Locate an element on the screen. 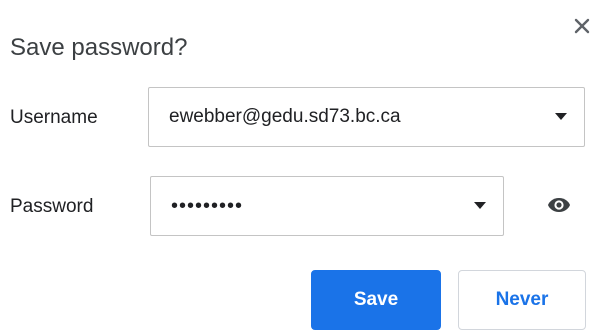  password-value: ••••••••• is located at coordinates (207, 206).